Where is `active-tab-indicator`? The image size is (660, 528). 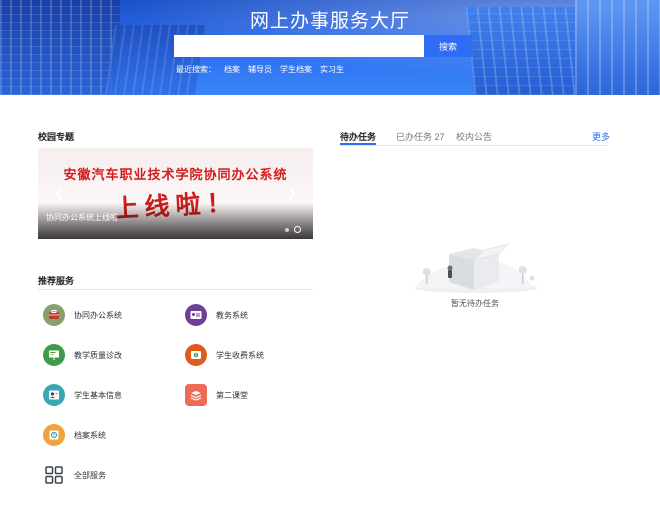
active-tab-indicator is located at coordinates (358, 144).